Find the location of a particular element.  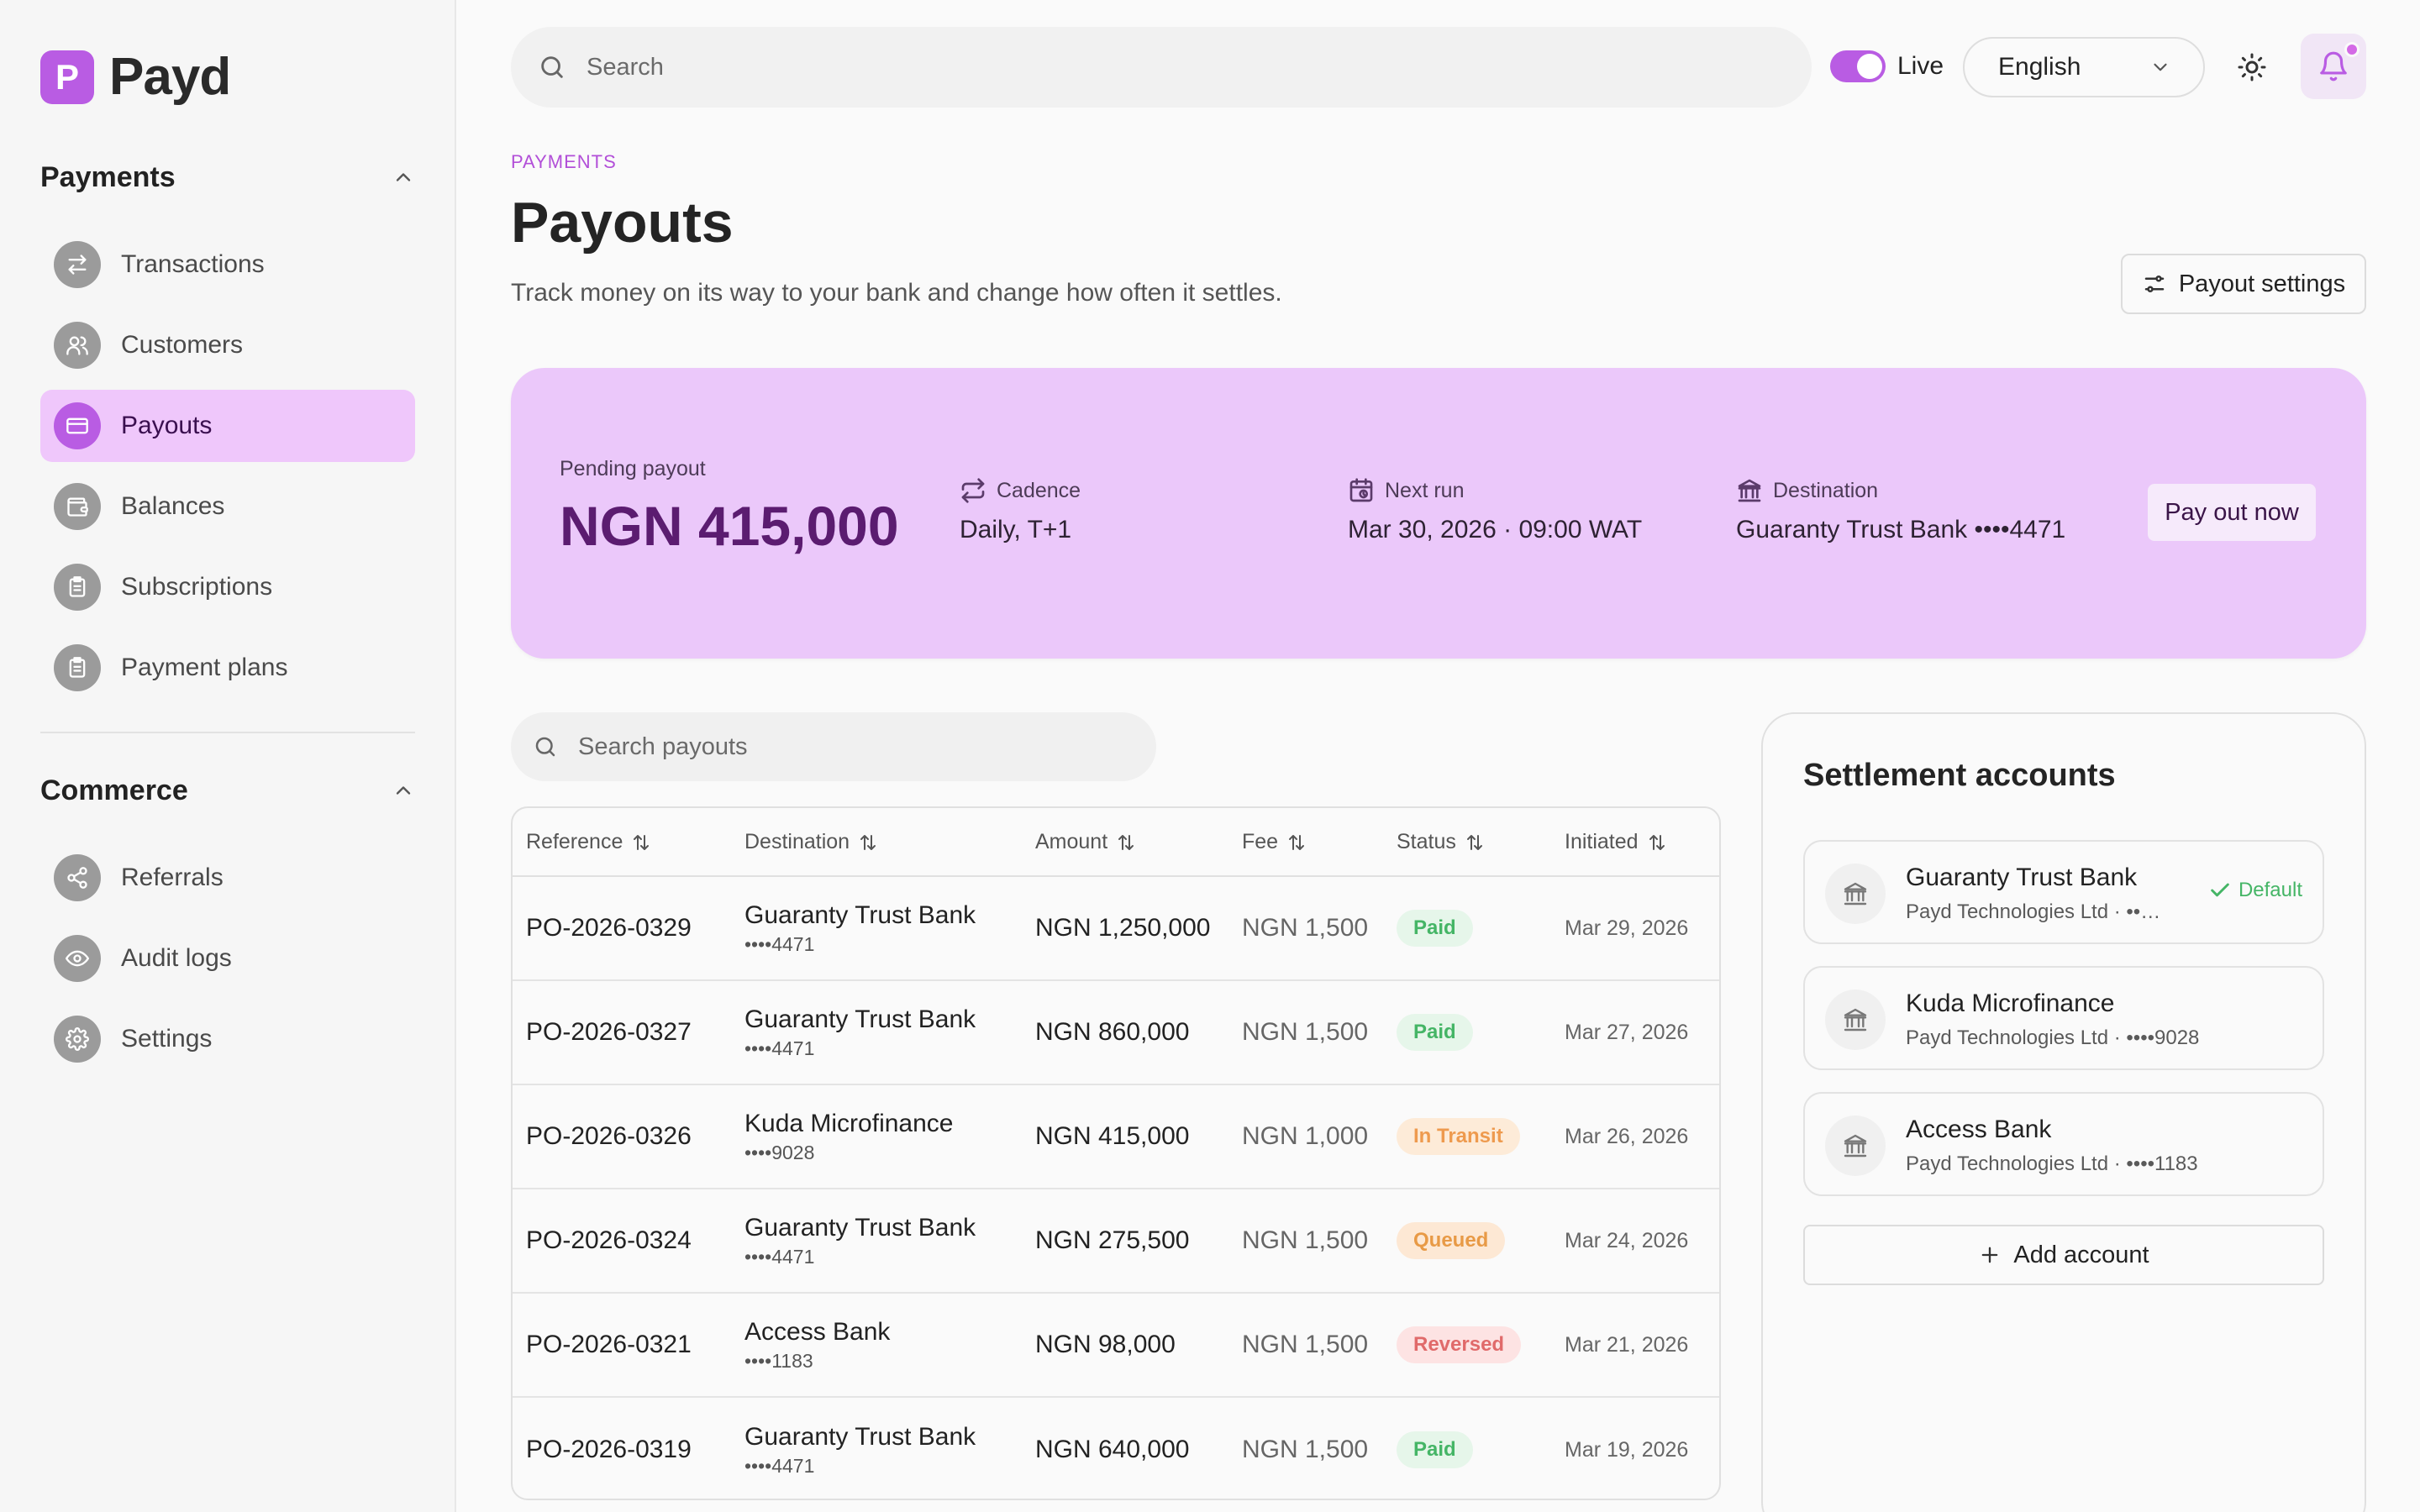

row-amount: NGN 860,000 is located at coordinates (1112, 1032).